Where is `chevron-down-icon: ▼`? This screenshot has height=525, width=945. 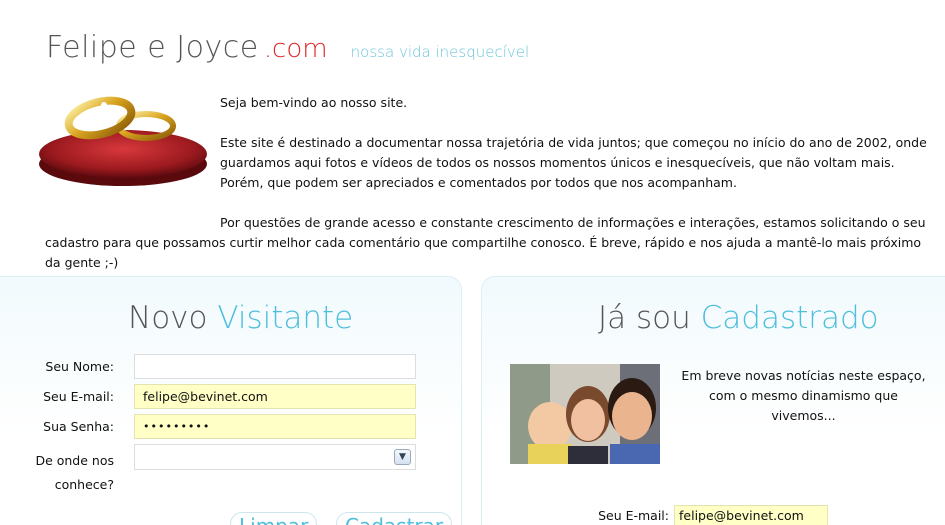
chevron-down-icon: ▼ is located at coordinates (402, 457).